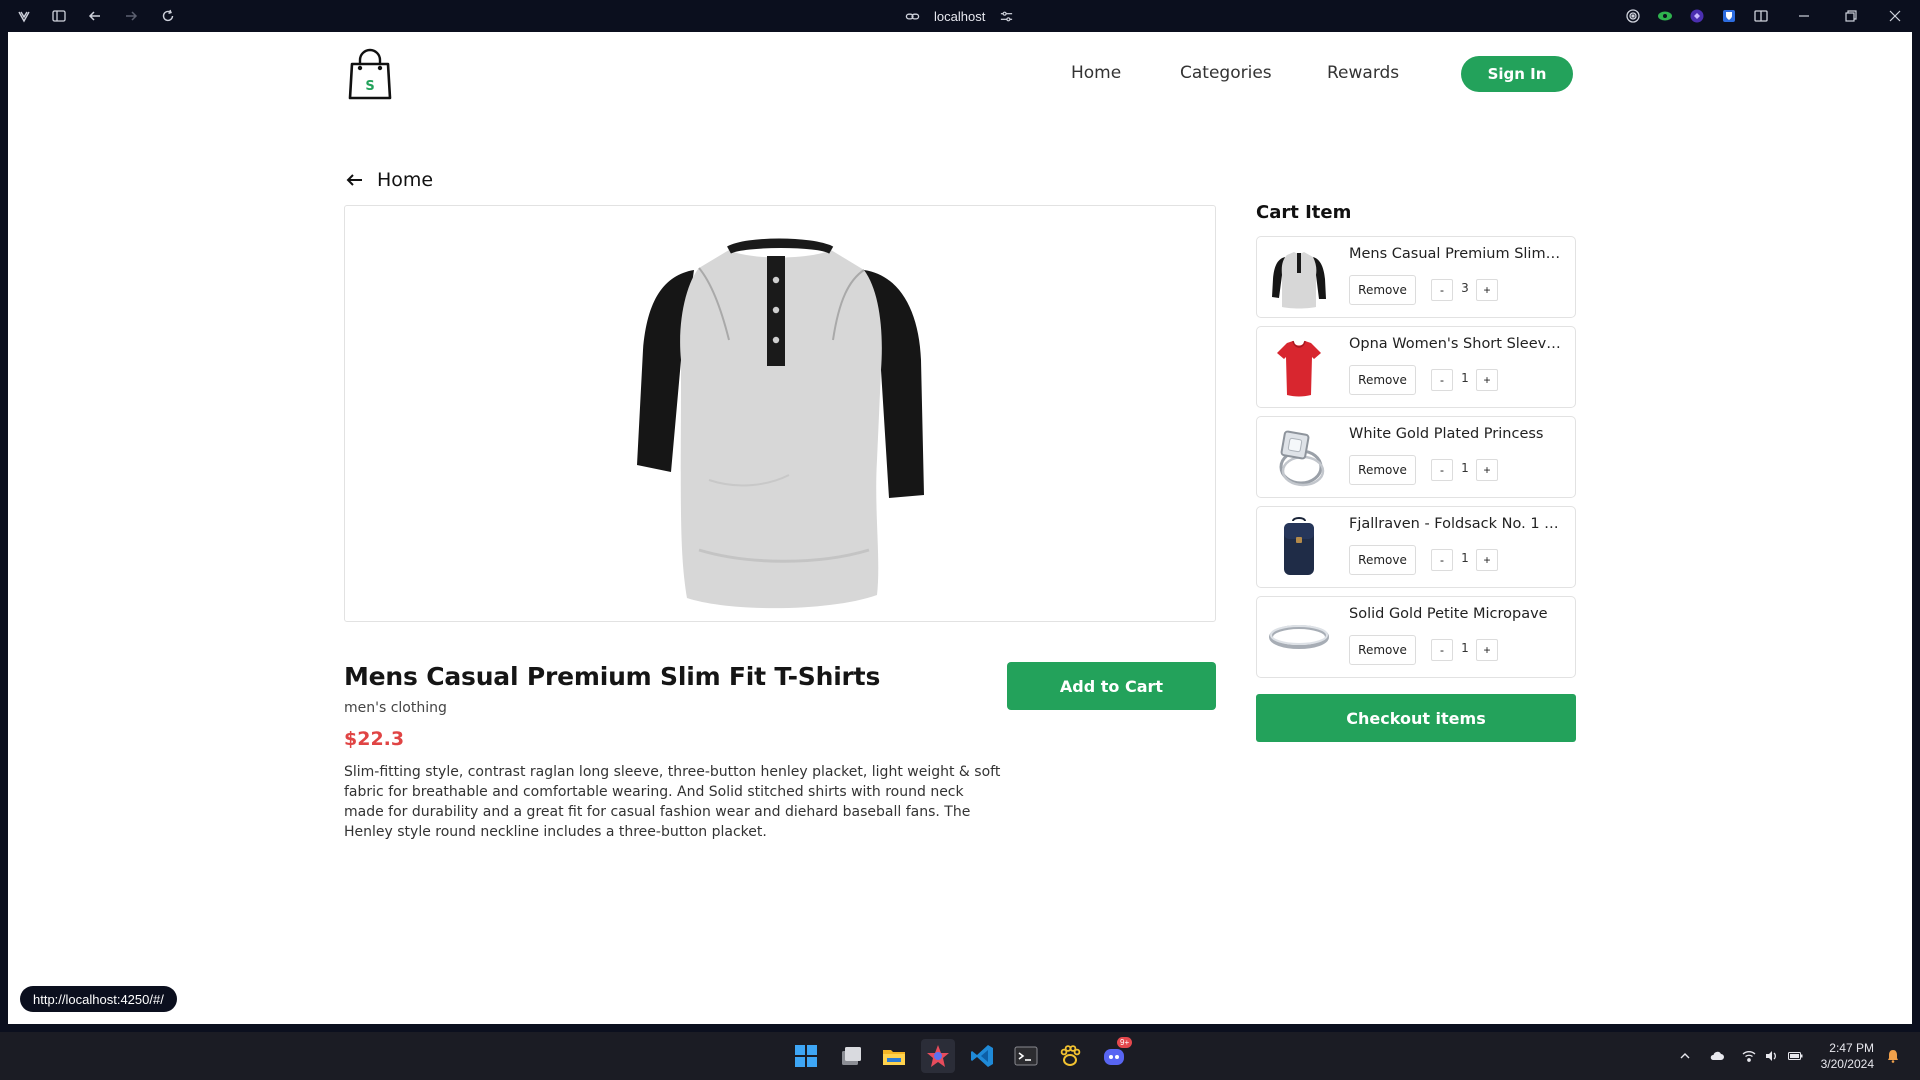 The width and height of the screenshot is (1920, 1080). I want to click on forward-arrow-icon, so click(131, 16).